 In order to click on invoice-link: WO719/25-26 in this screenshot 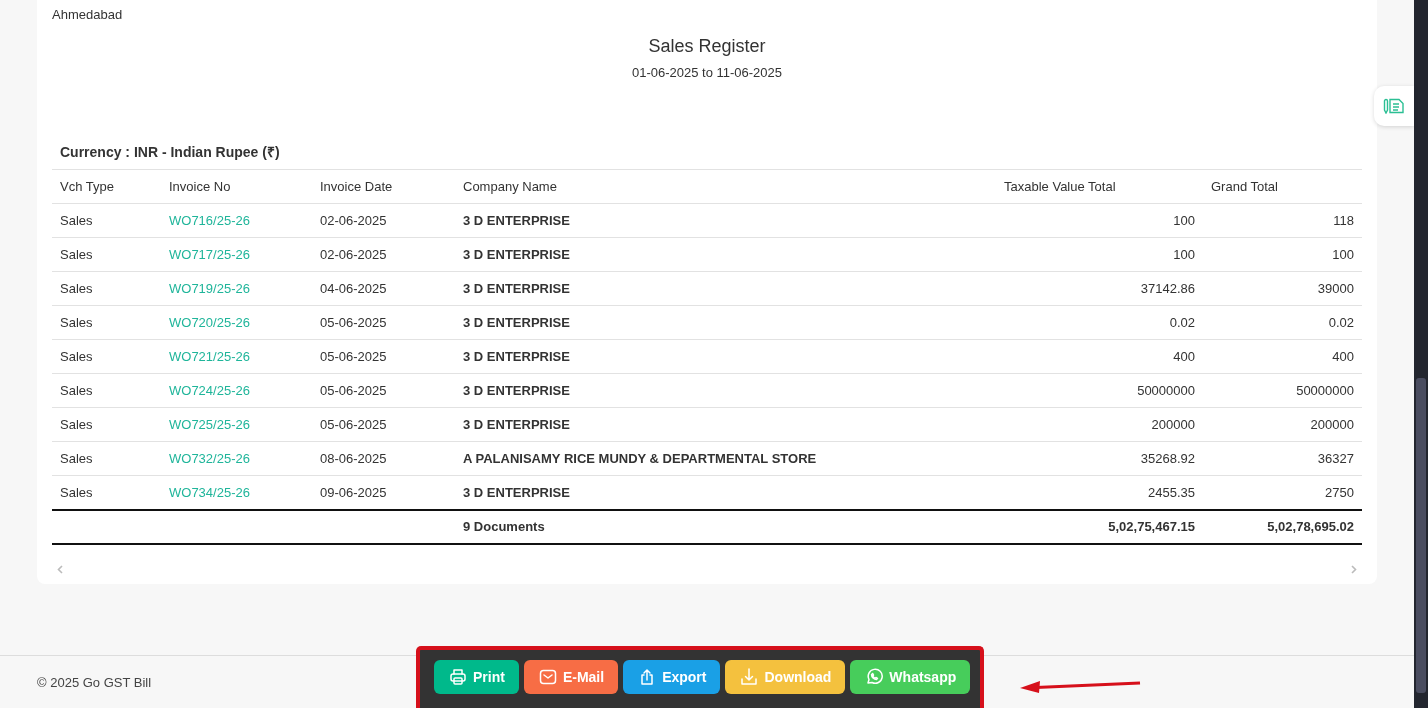, I will do `click(209, 288)`.